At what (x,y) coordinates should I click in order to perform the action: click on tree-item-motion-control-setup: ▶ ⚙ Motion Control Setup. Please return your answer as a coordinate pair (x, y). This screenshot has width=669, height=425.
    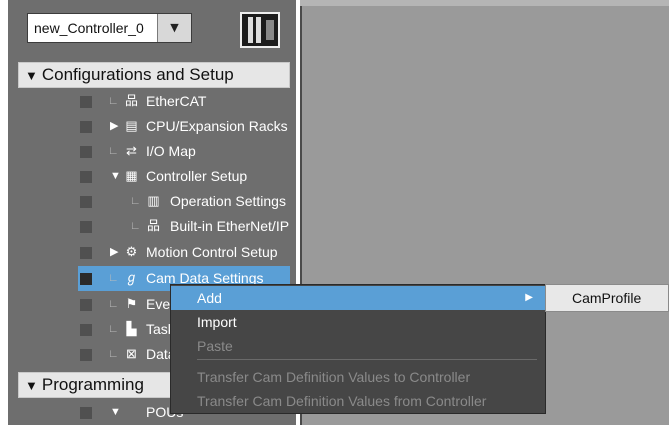
    Looking at the image, I should click on (184, 252).